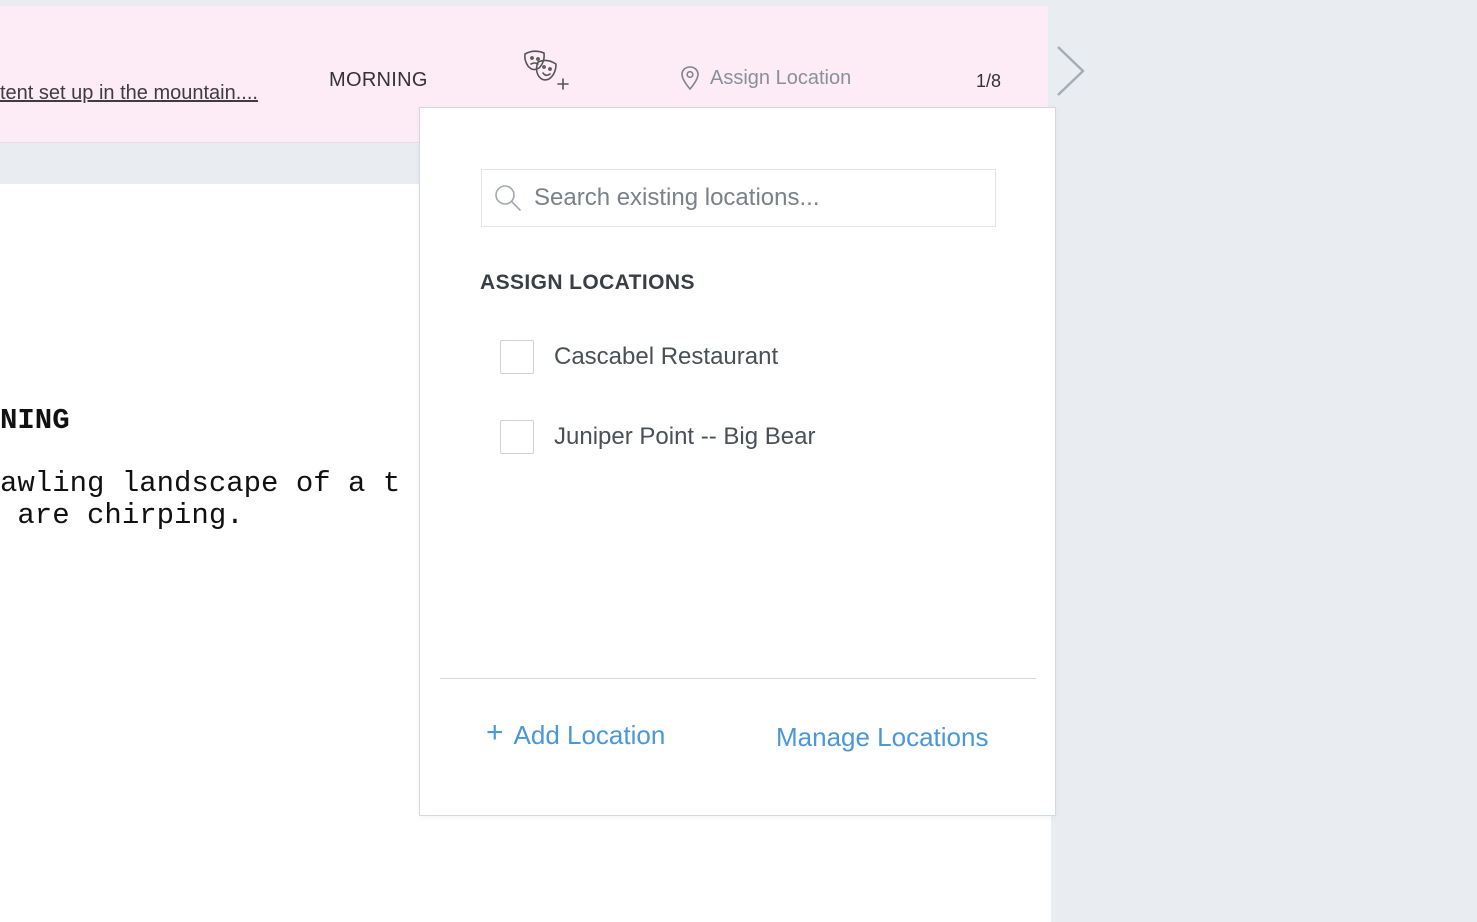  Describe the element at coordinates (882, 737) in the screenshot. I see `manage-locations-link: Manage Locations` at that location.